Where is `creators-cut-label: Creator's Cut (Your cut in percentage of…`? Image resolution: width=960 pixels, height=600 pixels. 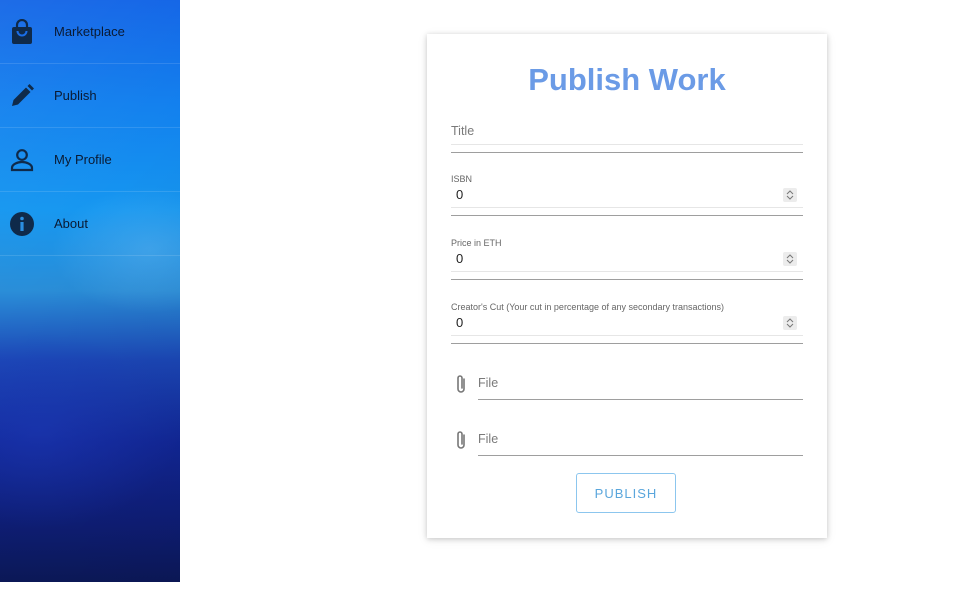 creators-cut-label: Creator's Cut (Your cut in percentage of… is located at coordinates (588, 307).